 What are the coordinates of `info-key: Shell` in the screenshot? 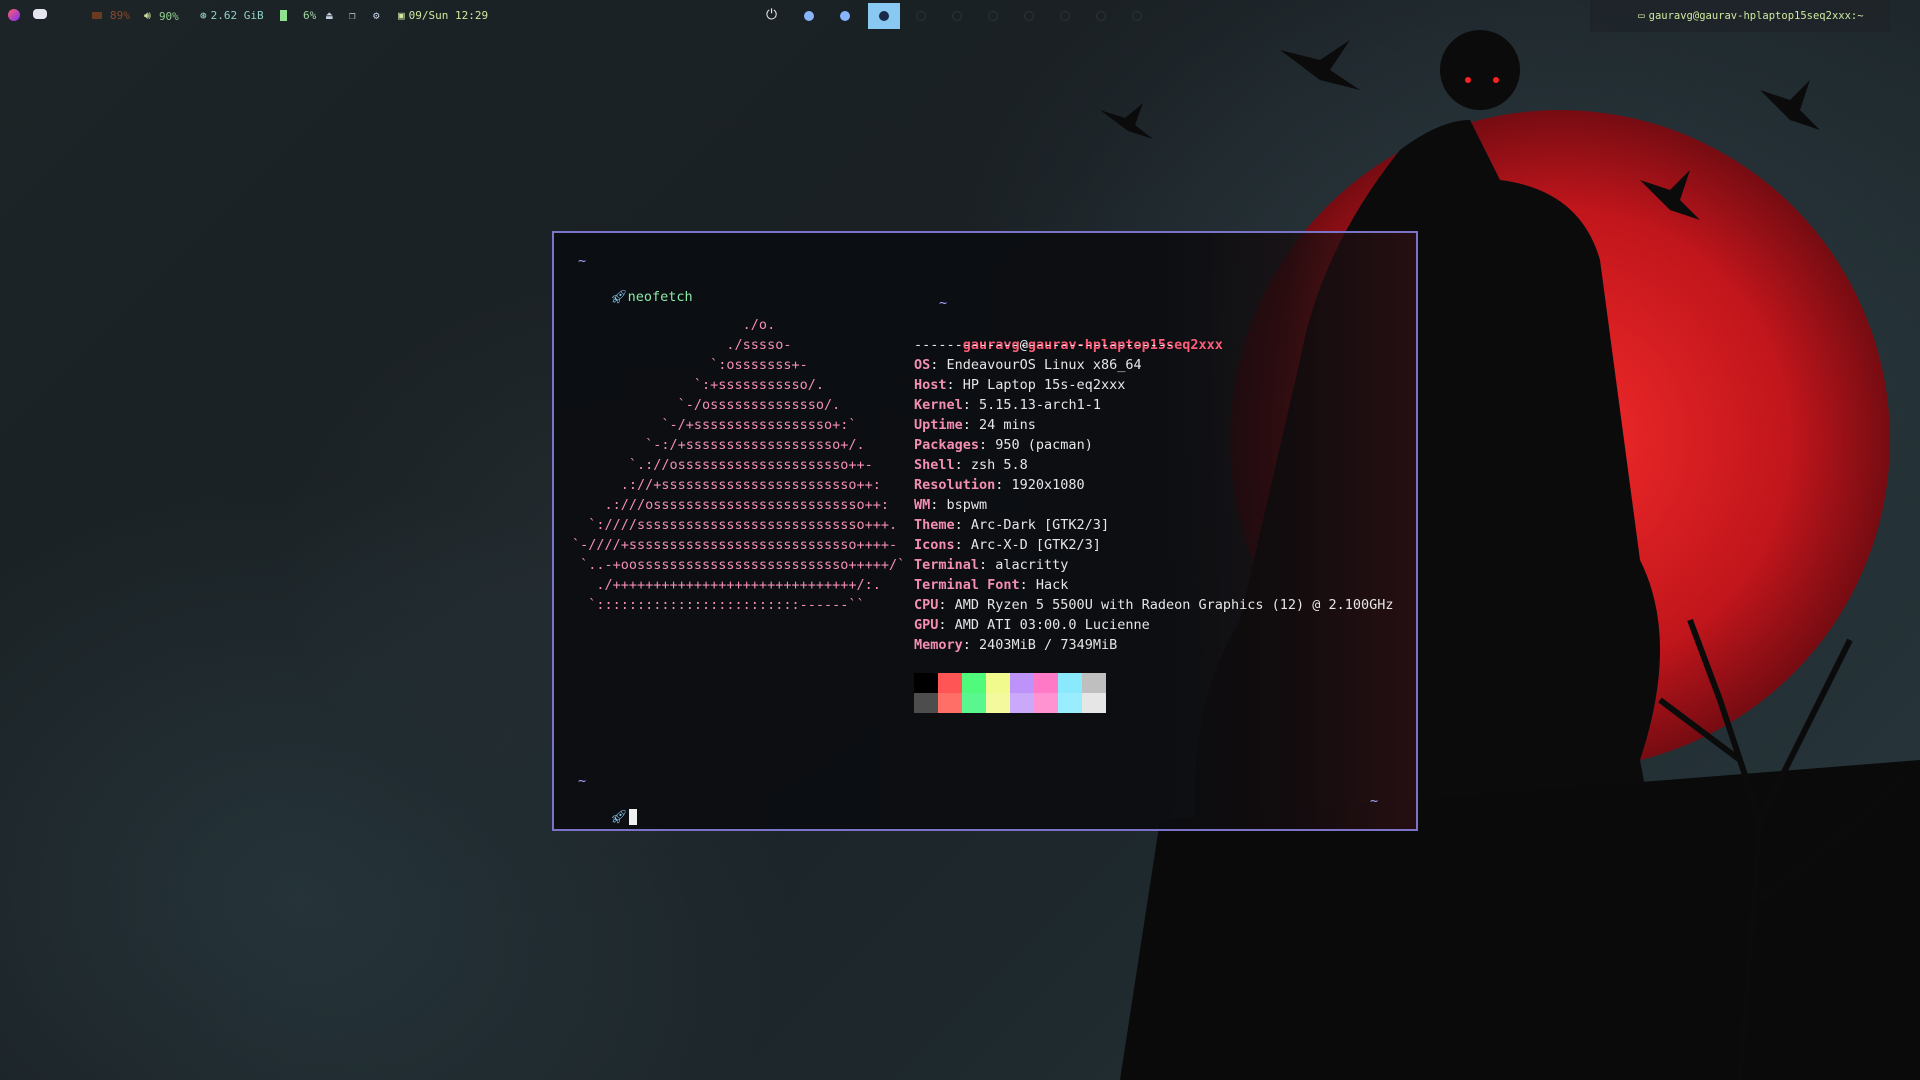 It's located at (934, 465).